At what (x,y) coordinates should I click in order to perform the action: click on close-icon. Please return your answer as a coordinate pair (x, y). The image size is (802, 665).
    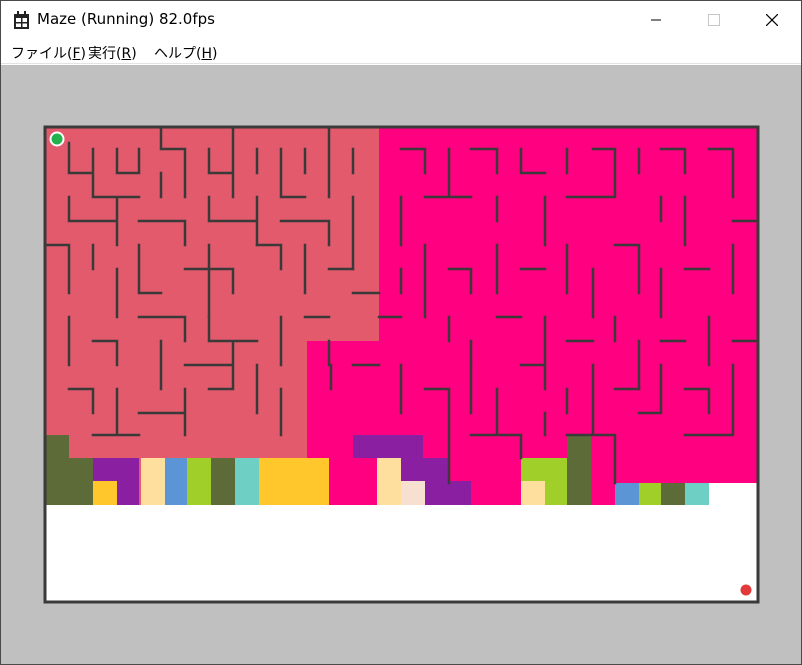
    Looking at the image, I should click on (772, 20).